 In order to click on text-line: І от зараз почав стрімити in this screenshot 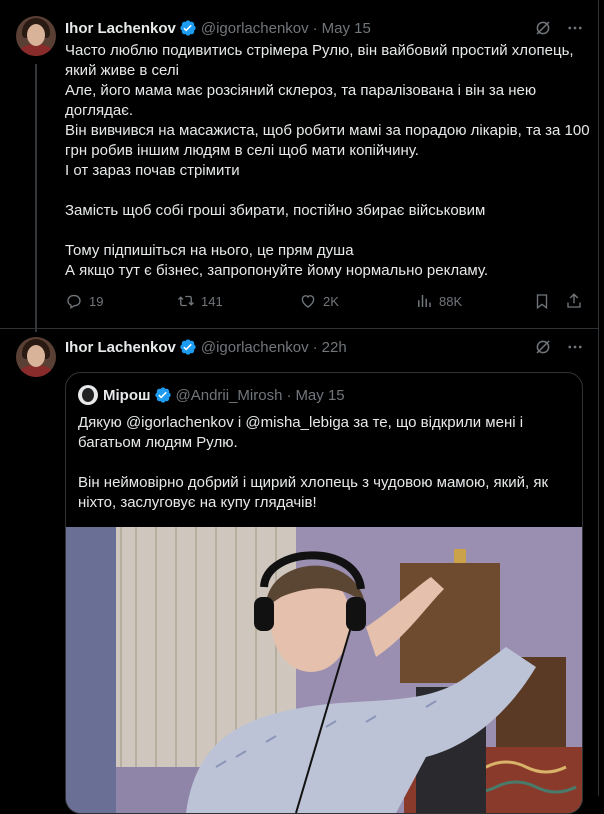, I will do `click(152, 170)`.